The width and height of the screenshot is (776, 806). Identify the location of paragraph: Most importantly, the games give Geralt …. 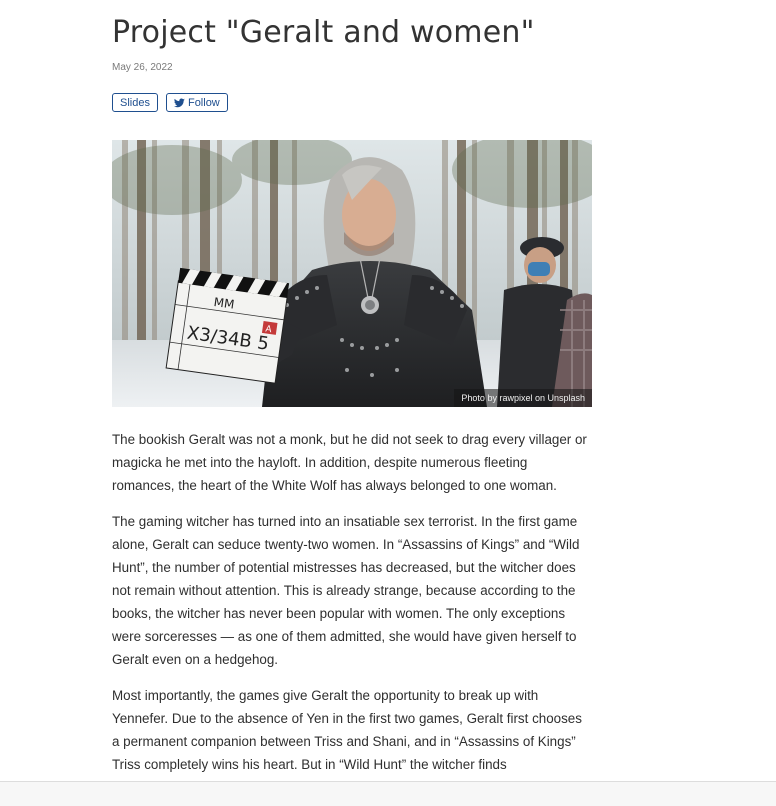
(347, 730).